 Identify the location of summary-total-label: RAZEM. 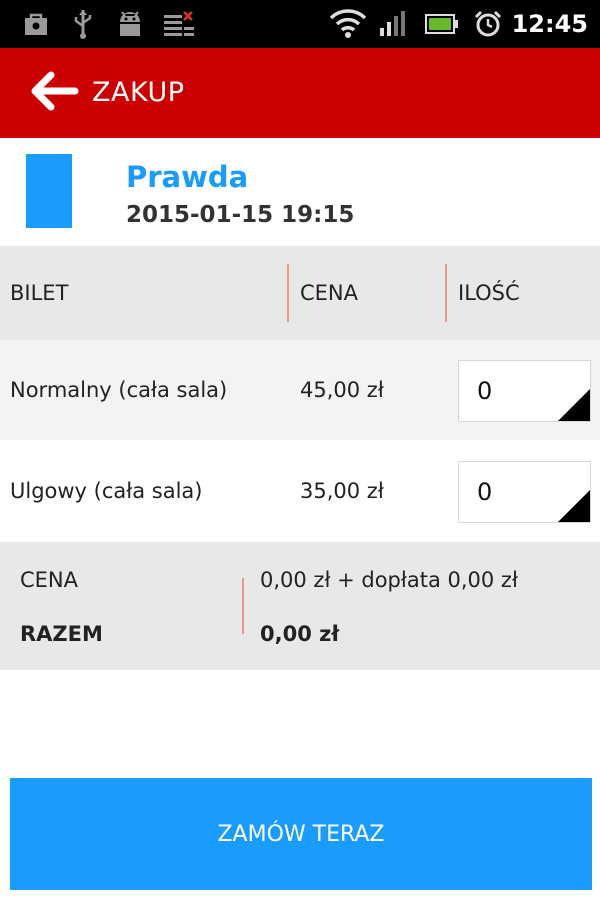
(61, 634).